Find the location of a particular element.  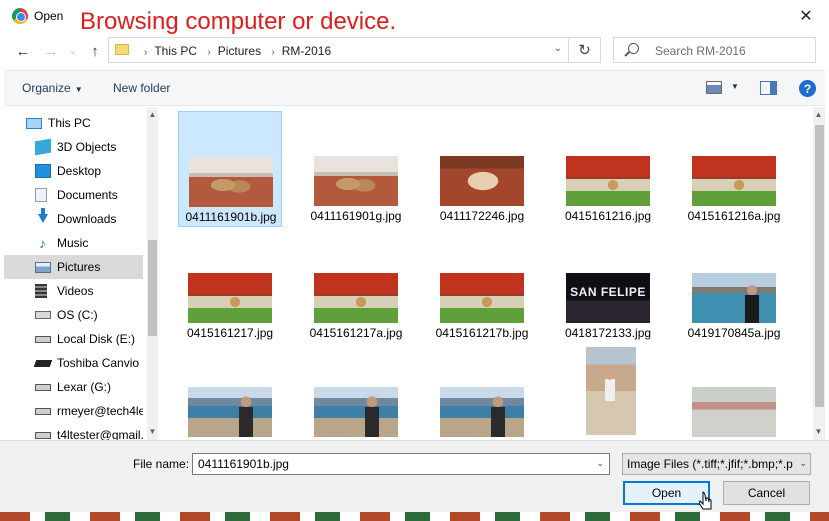

cancel-button: Cancel is located at coordinates (766, 493).